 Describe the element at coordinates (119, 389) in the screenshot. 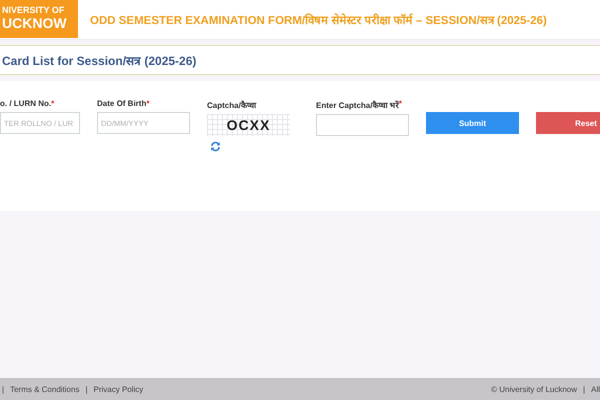

I see `footer-link: Privacy Policy` at that location.